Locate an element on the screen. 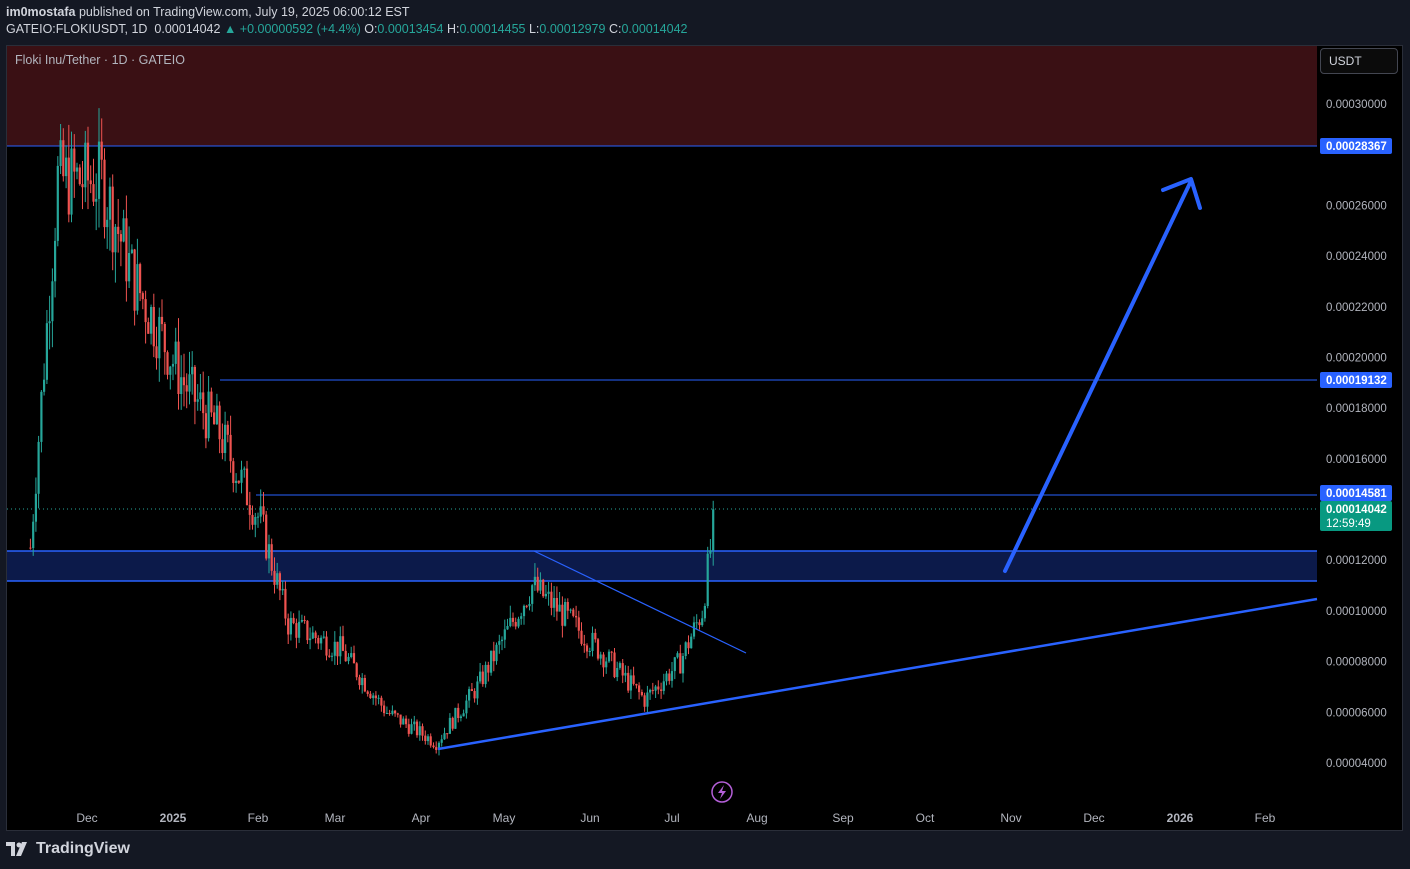 This screenshot has width=1410, height=869. currency-button: USDT is located at coordinates (1359, 61).